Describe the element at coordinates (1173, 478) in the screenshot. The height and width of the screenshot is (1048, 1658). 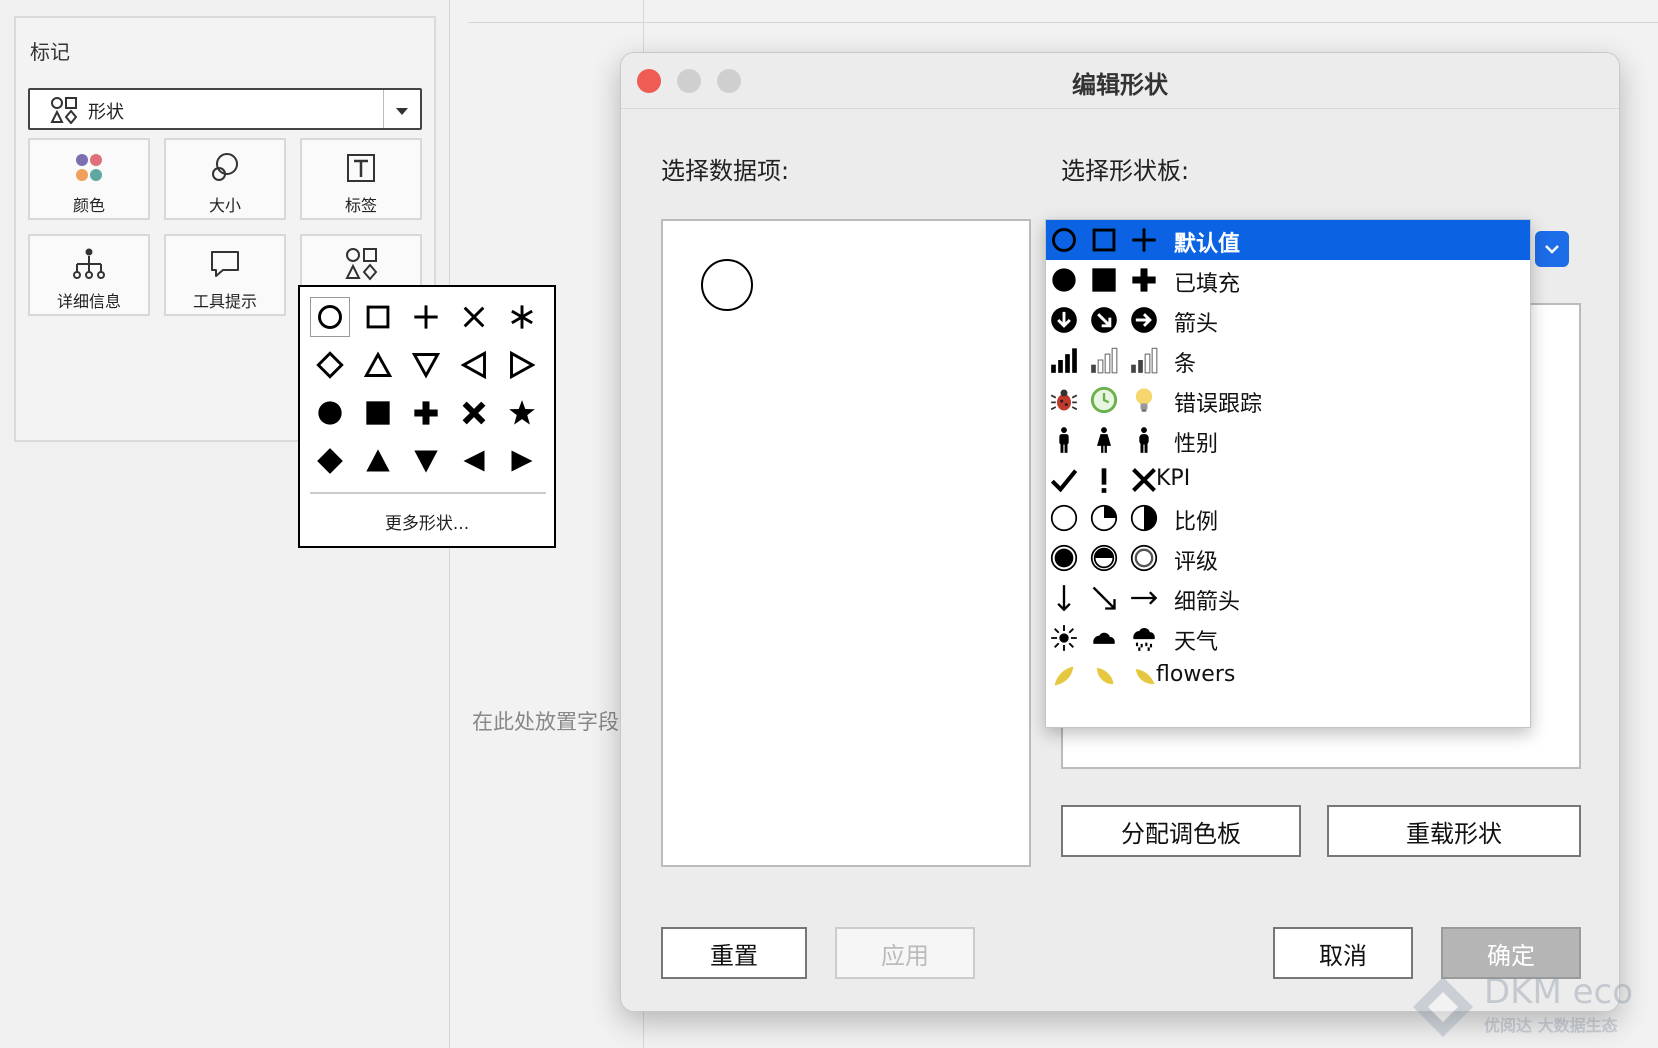
I see `palette-item-label: KPI` at that location.